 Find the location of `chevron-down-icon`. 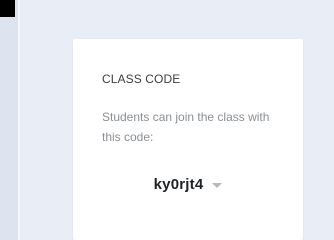

chevron-down-icon is located at coordinates (217, 185).